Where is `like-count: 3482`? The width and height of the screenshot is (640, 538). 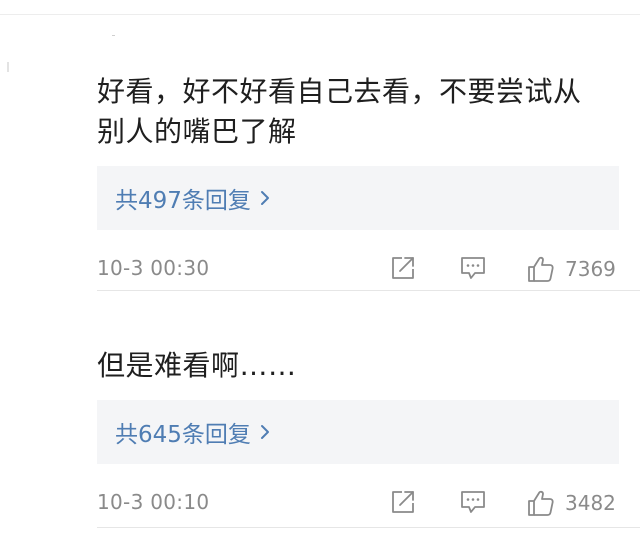 like-count: 3482 is located at coordinates (590, 503).